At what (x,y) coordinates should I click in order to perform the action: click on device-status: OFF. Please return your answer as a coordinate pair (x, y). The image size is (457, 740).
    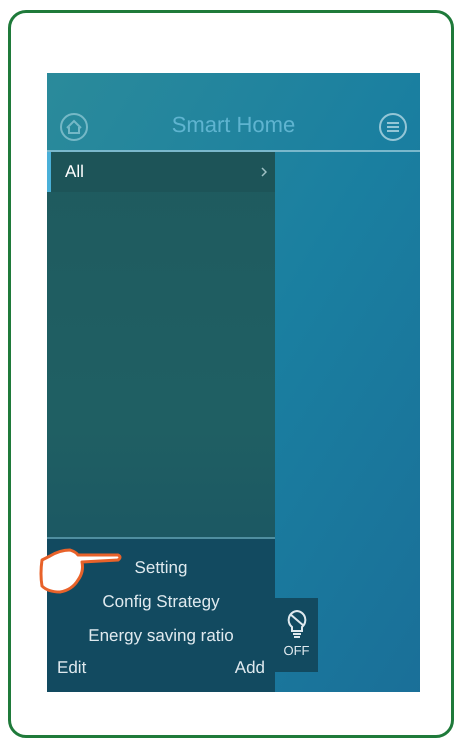
    Looking at the image, I should click on (297, 651).